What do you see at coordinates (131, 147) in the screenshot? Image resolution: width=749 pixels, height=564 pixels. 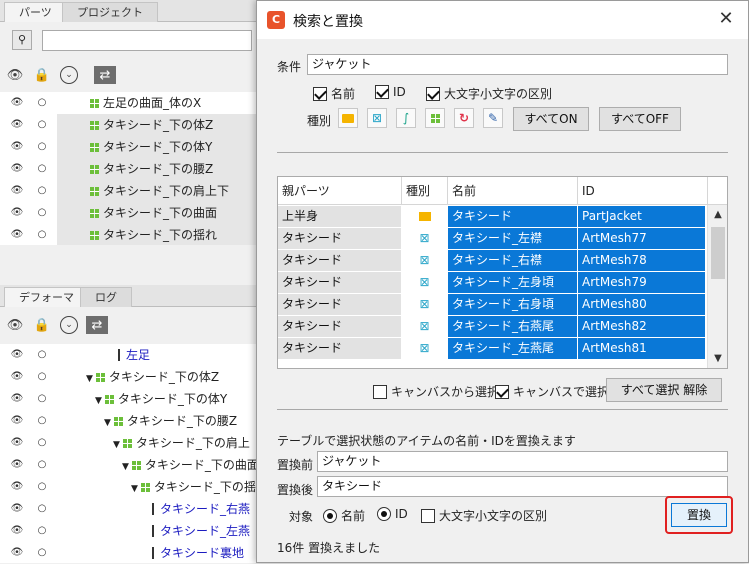 I see `parts-row: 👁 ○ タキシード_下の体Y` at bounding box center [131, 147].